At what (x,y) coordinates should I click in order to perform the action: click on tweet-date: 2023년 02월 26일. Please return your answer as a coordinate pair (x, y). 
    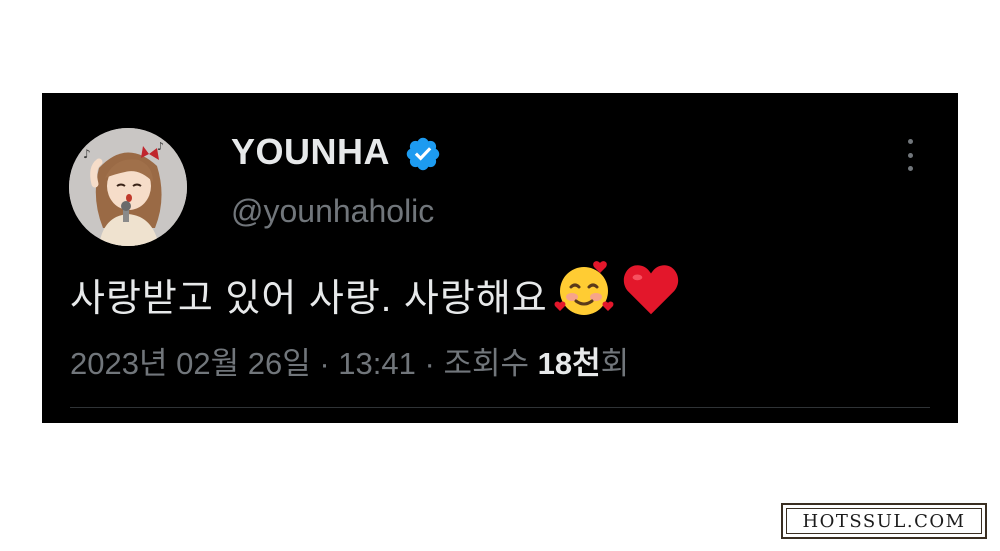
    Looking at the image, I should click on (190, 363).